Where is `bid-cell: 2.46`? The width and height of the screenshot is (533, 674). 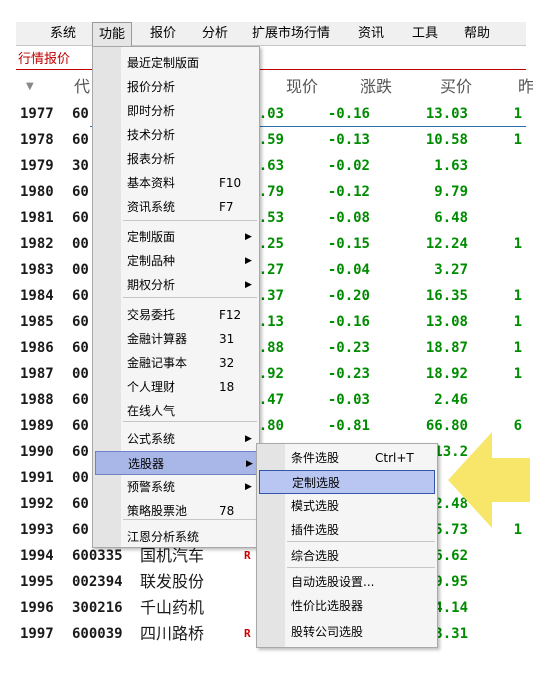 bid-cell: 2.46 is located at coordinates (451, 400).